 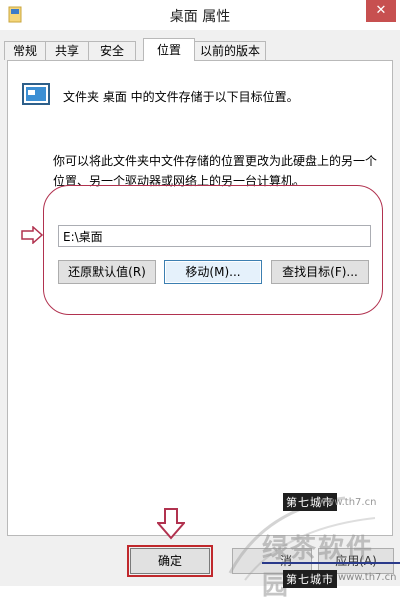 I want to click on close-button: ✕, so click(x=381, y=11).